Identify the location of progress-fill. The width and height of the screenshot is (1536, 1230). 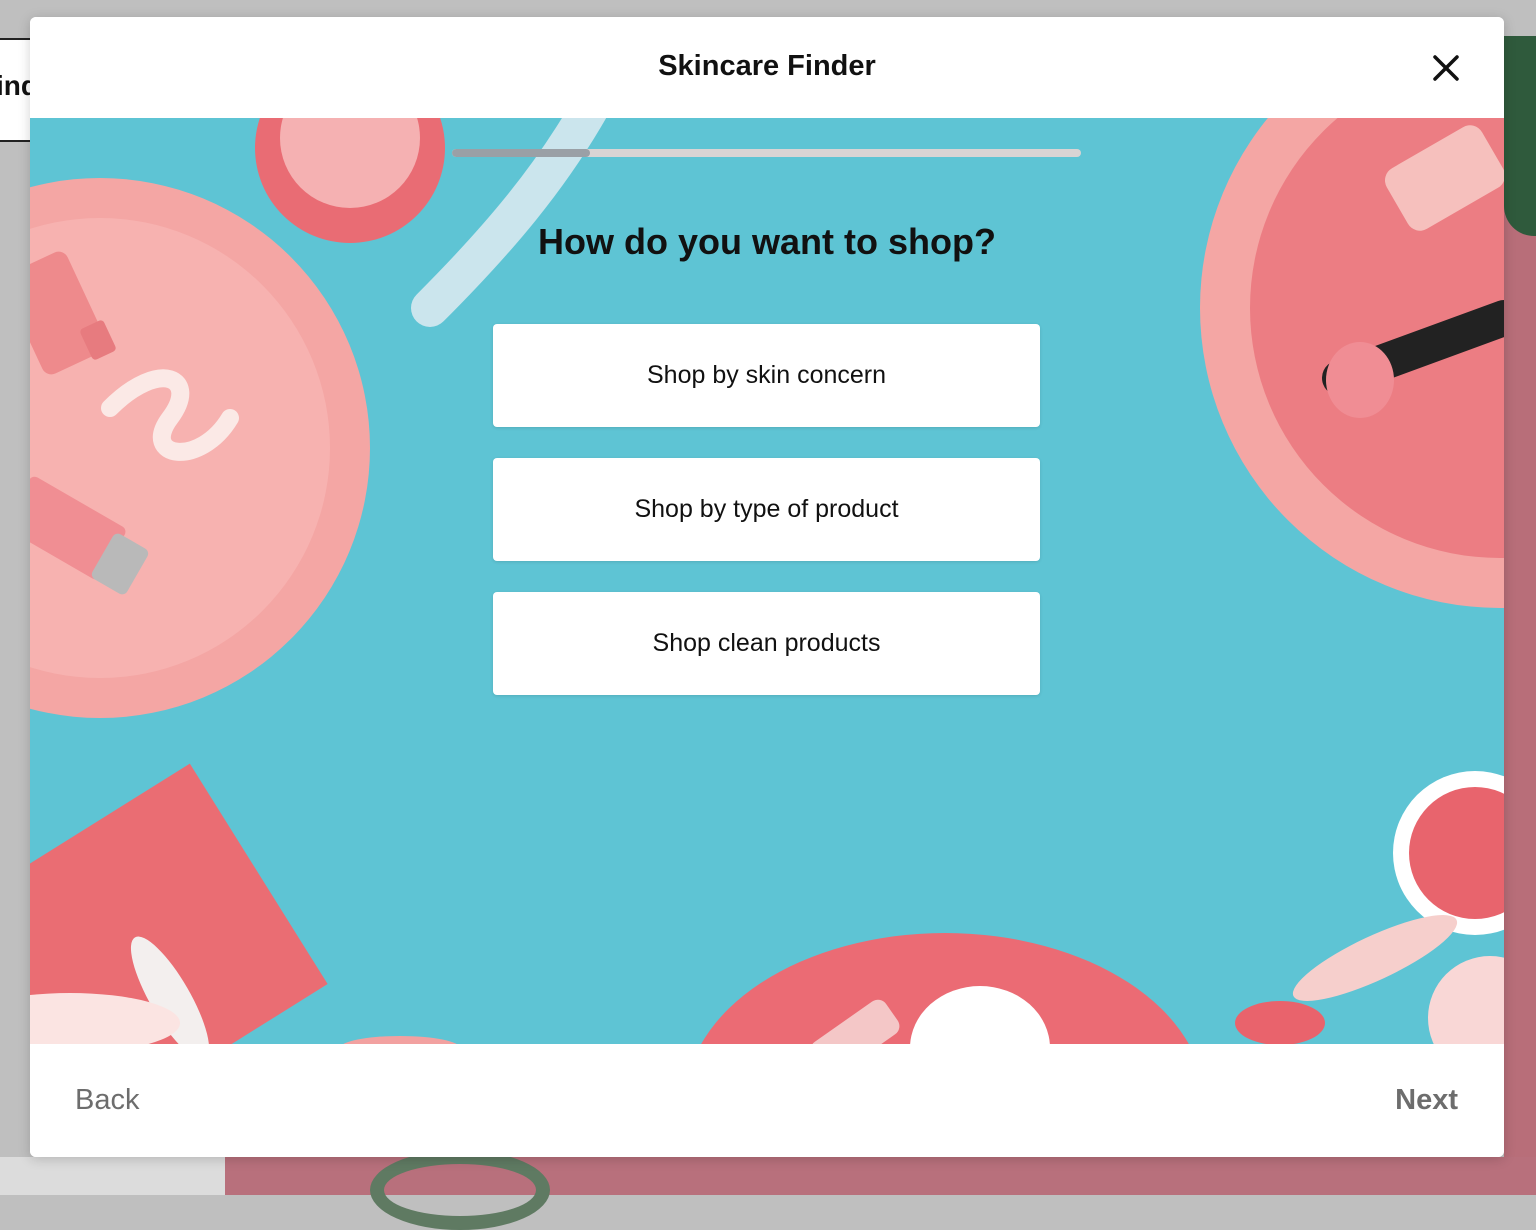
(521, 153).